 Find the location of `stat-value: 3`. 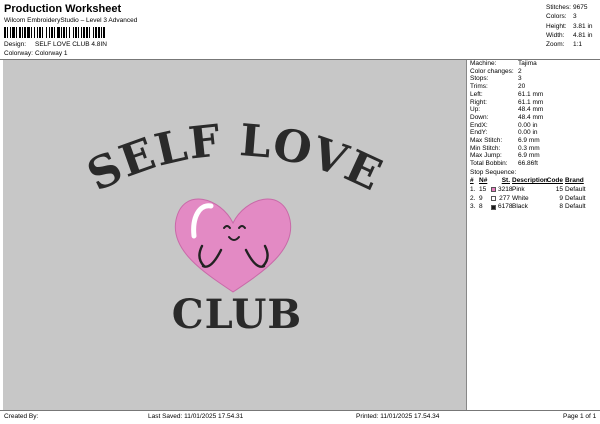

stat-value: 3 is located at coordinates (575, 17).